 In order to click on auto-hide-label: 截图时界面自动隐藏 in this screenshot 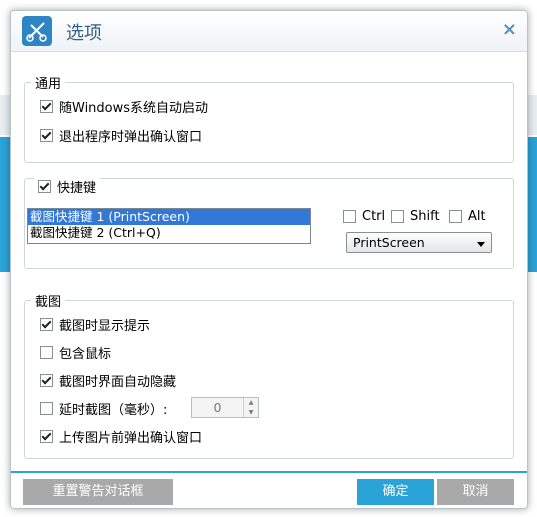, I will do `click(118, 382)`.